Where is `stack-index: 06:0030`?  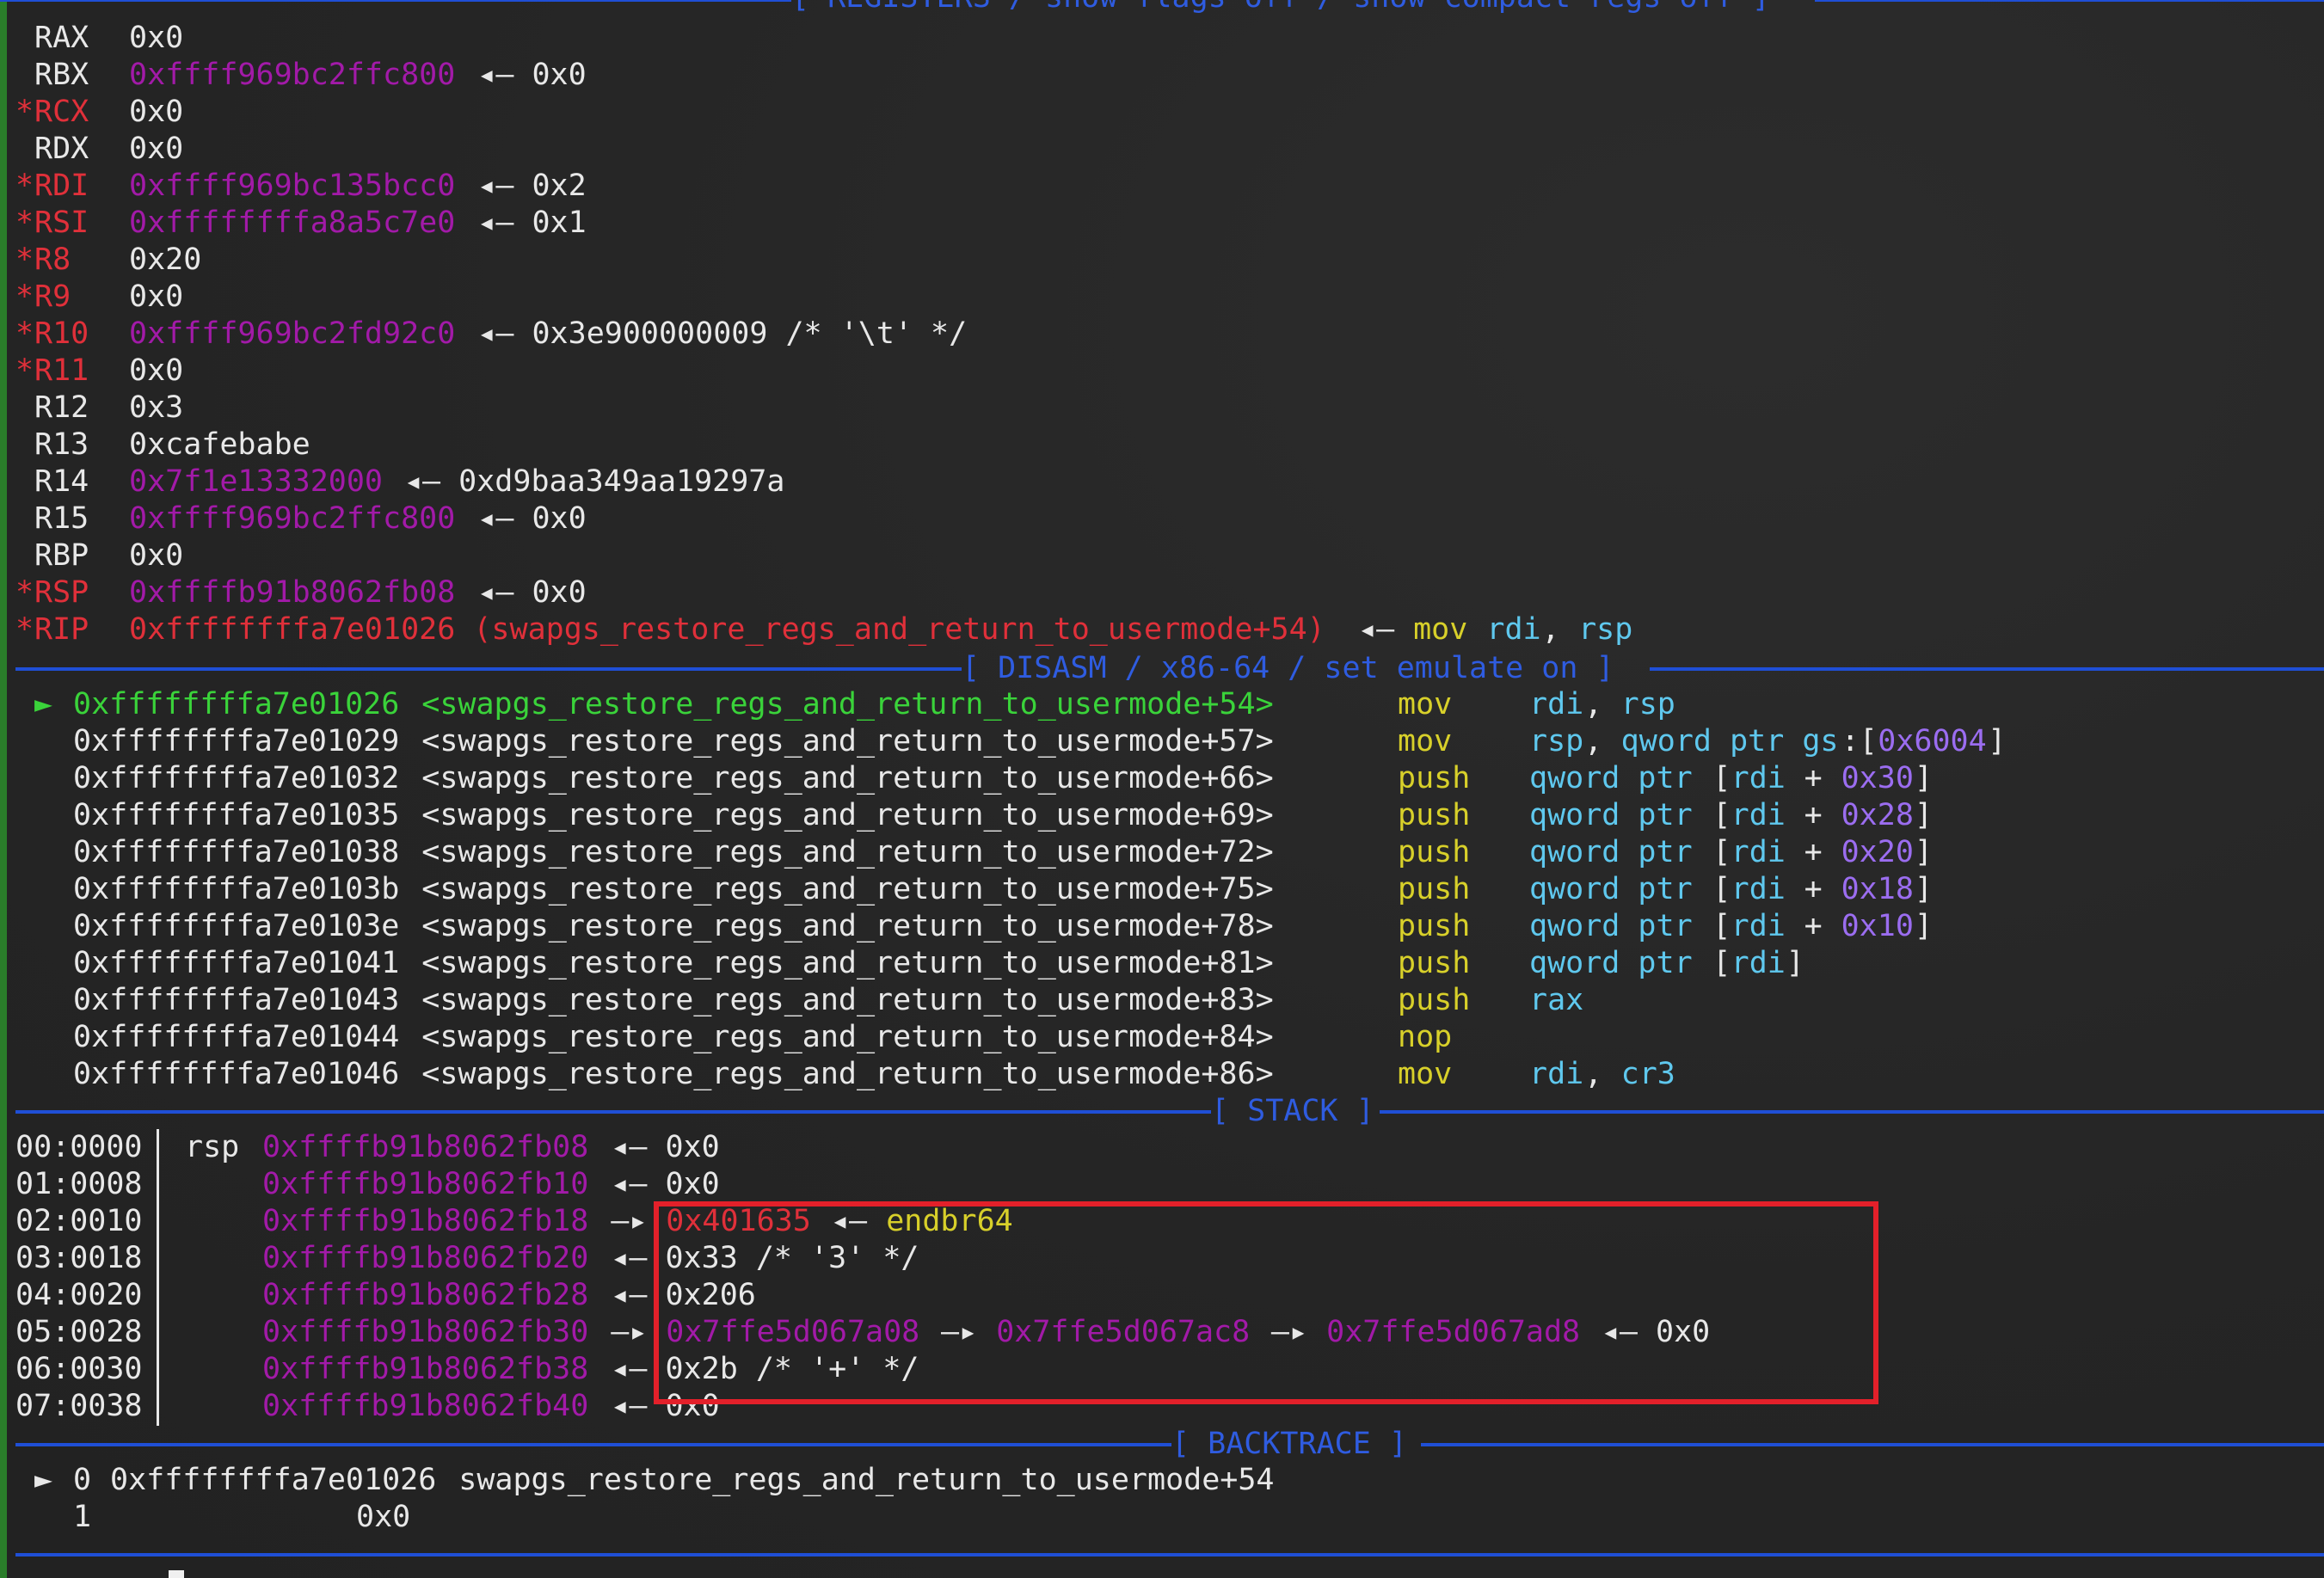
stack-index: 06:0030 is located at coordinates (79, 1369).